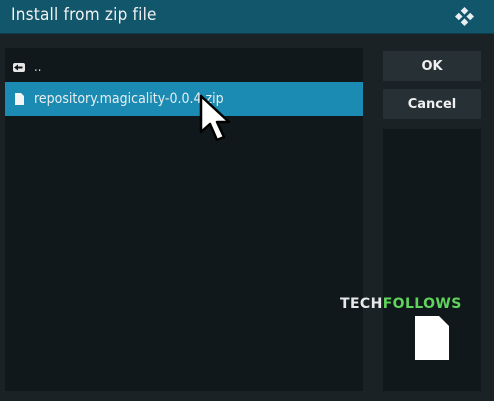  Describe the element at coordinates (215, 118) in the screenshot. I see `mouse-cursor-icon` at that location.